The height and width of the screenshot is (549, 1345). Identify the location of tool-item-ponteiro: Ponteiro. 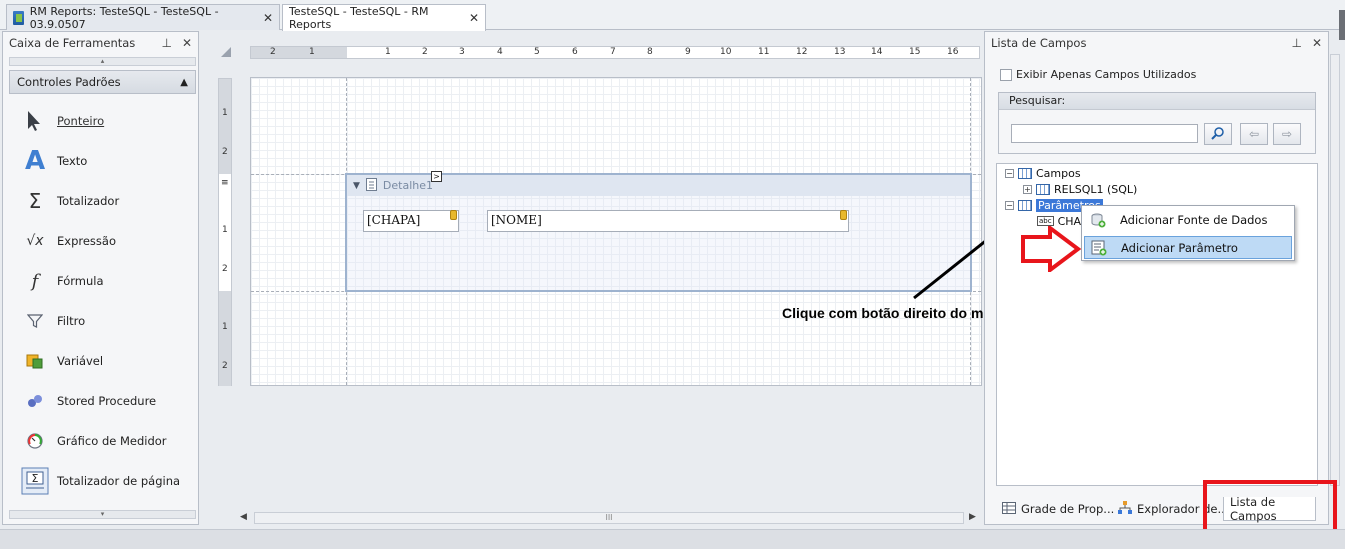
(107, 121).